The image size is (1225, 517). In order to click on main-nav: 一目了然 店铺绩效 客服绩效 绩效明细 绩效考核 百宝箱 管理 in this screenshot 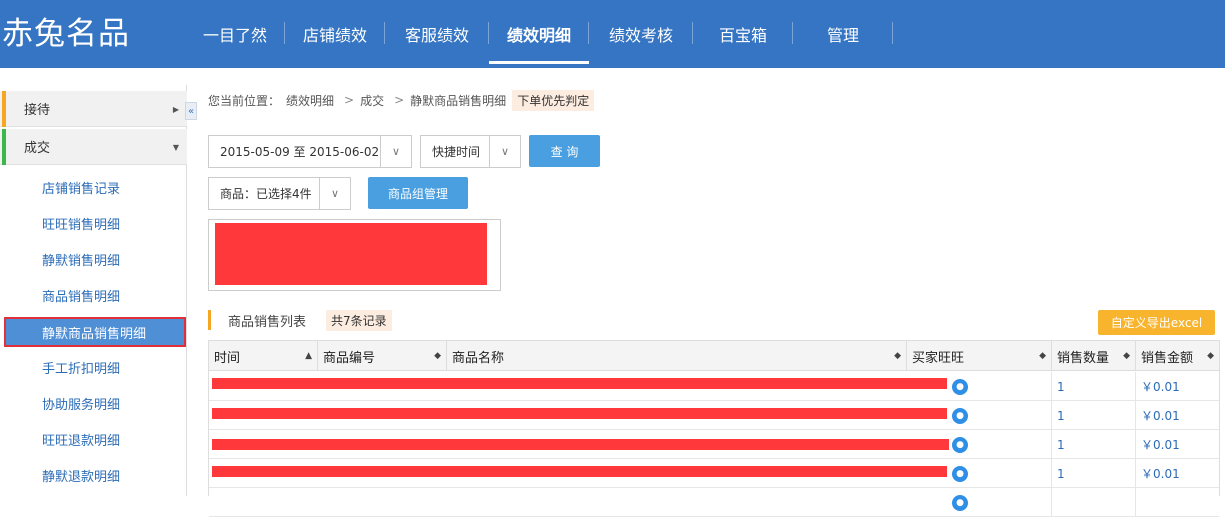, I will do `click(539, 34)`.